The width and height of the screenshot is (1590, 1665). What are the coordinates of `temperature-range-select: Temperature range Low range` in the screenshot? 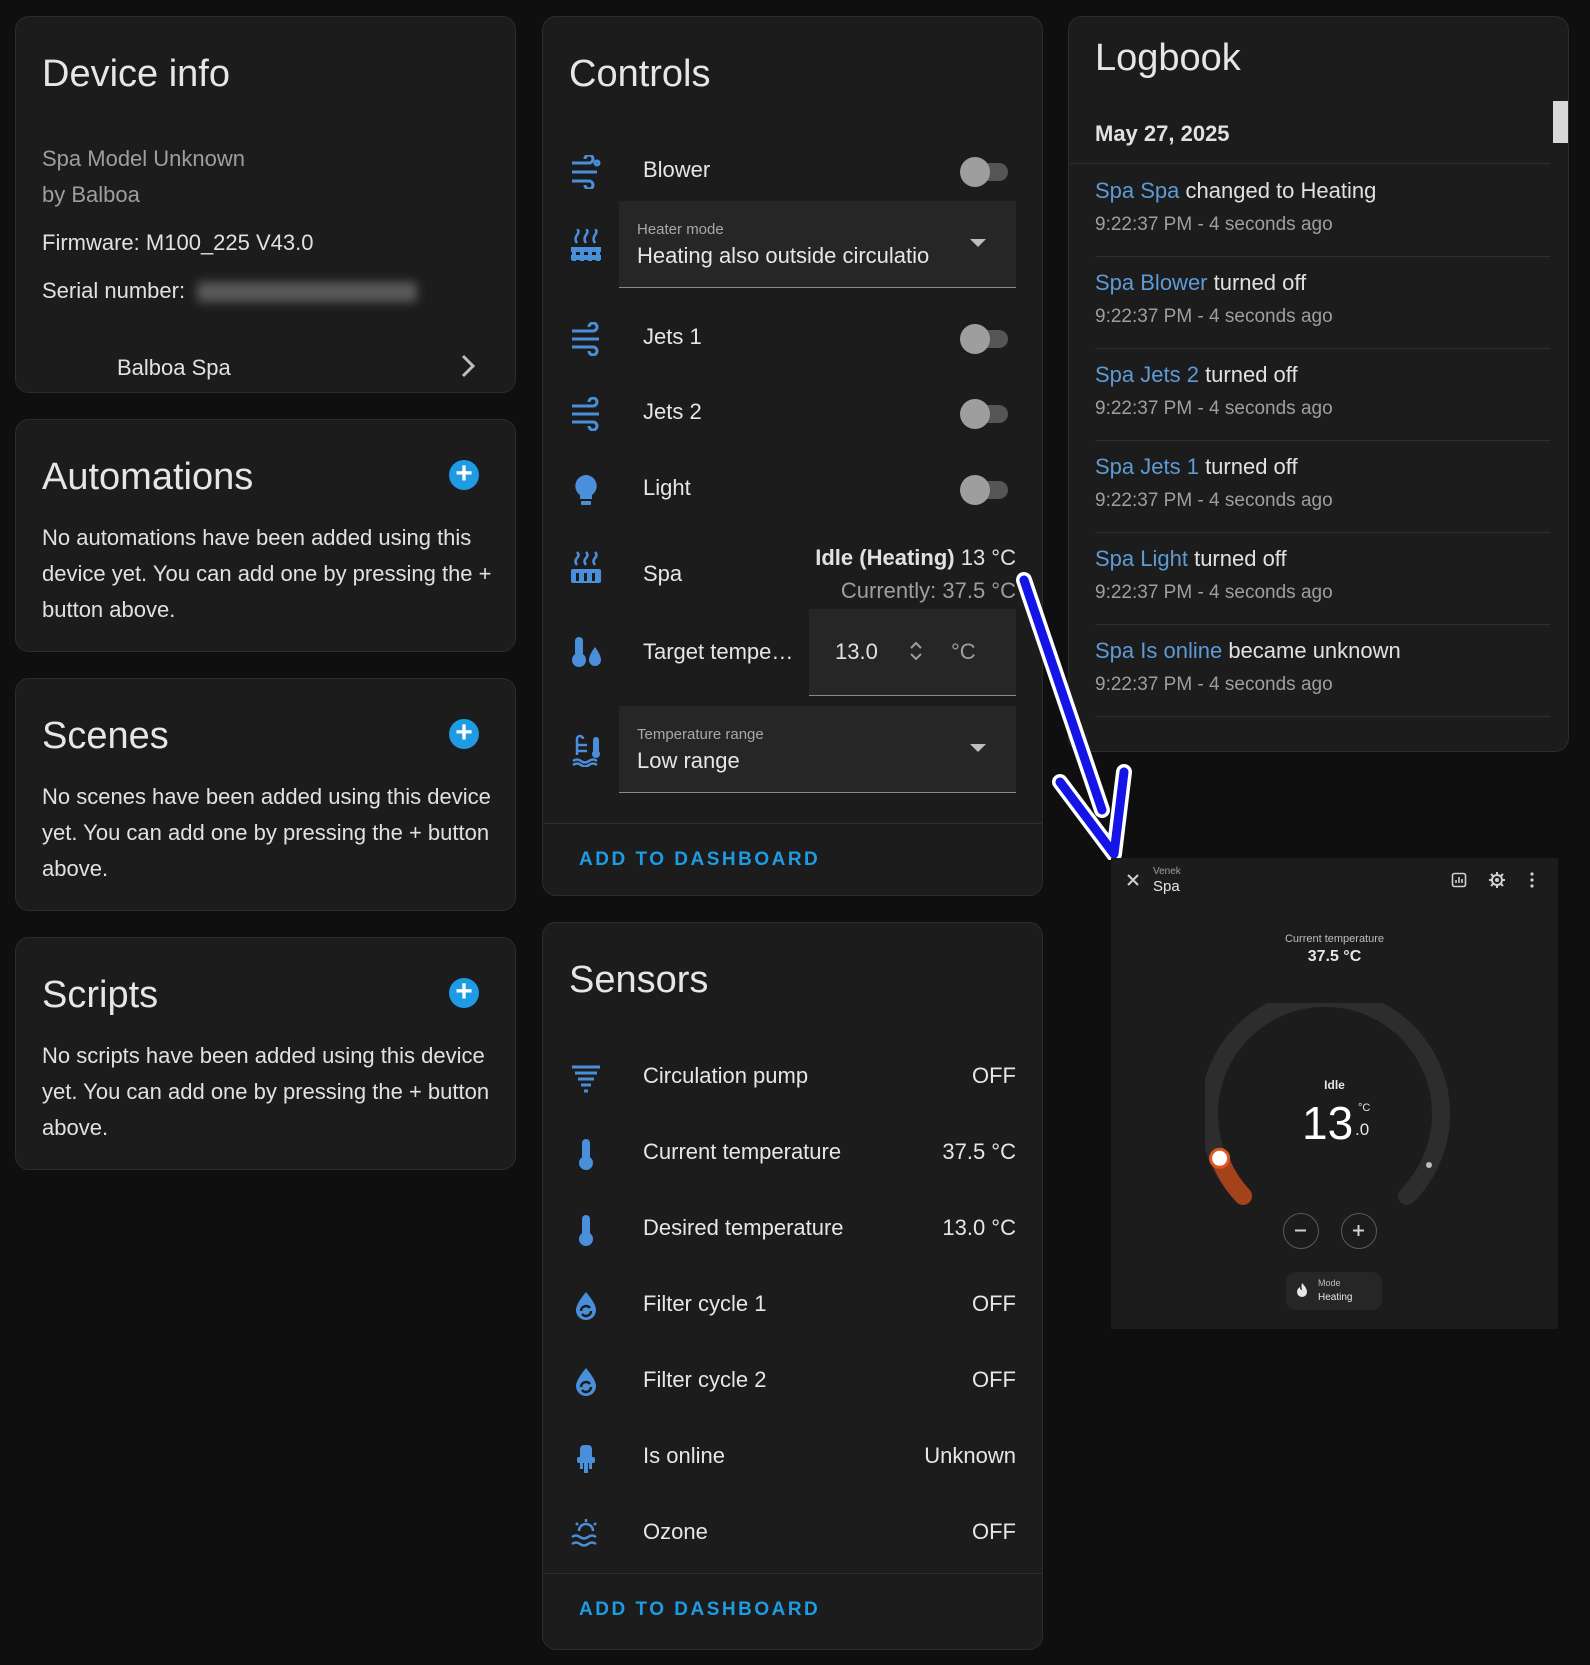 It's located at (817, 749).